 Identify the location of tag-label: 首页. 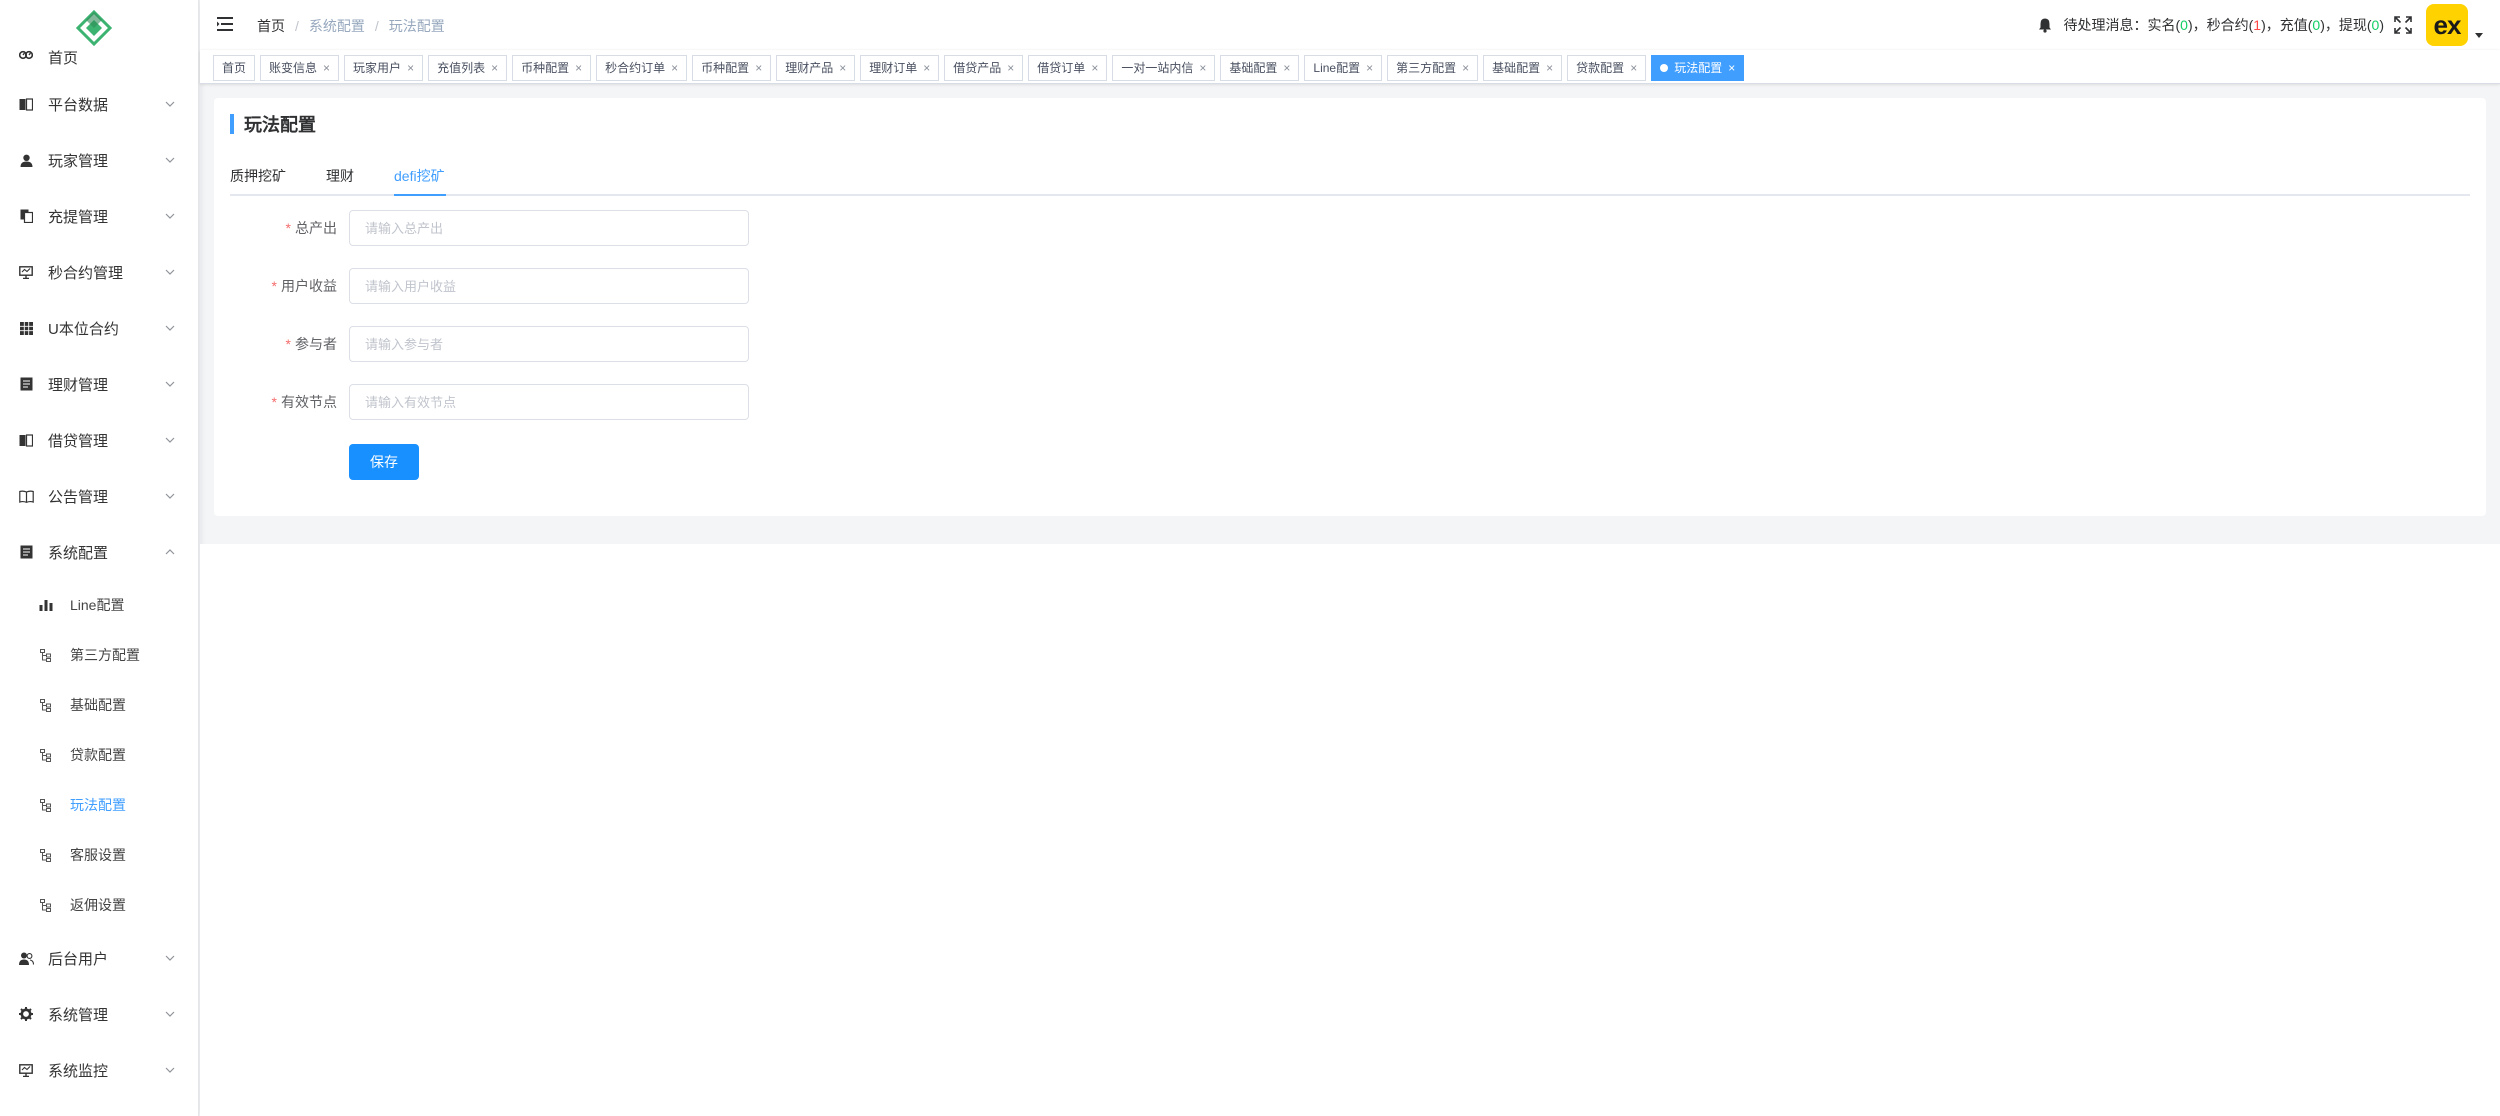
(234, 68).